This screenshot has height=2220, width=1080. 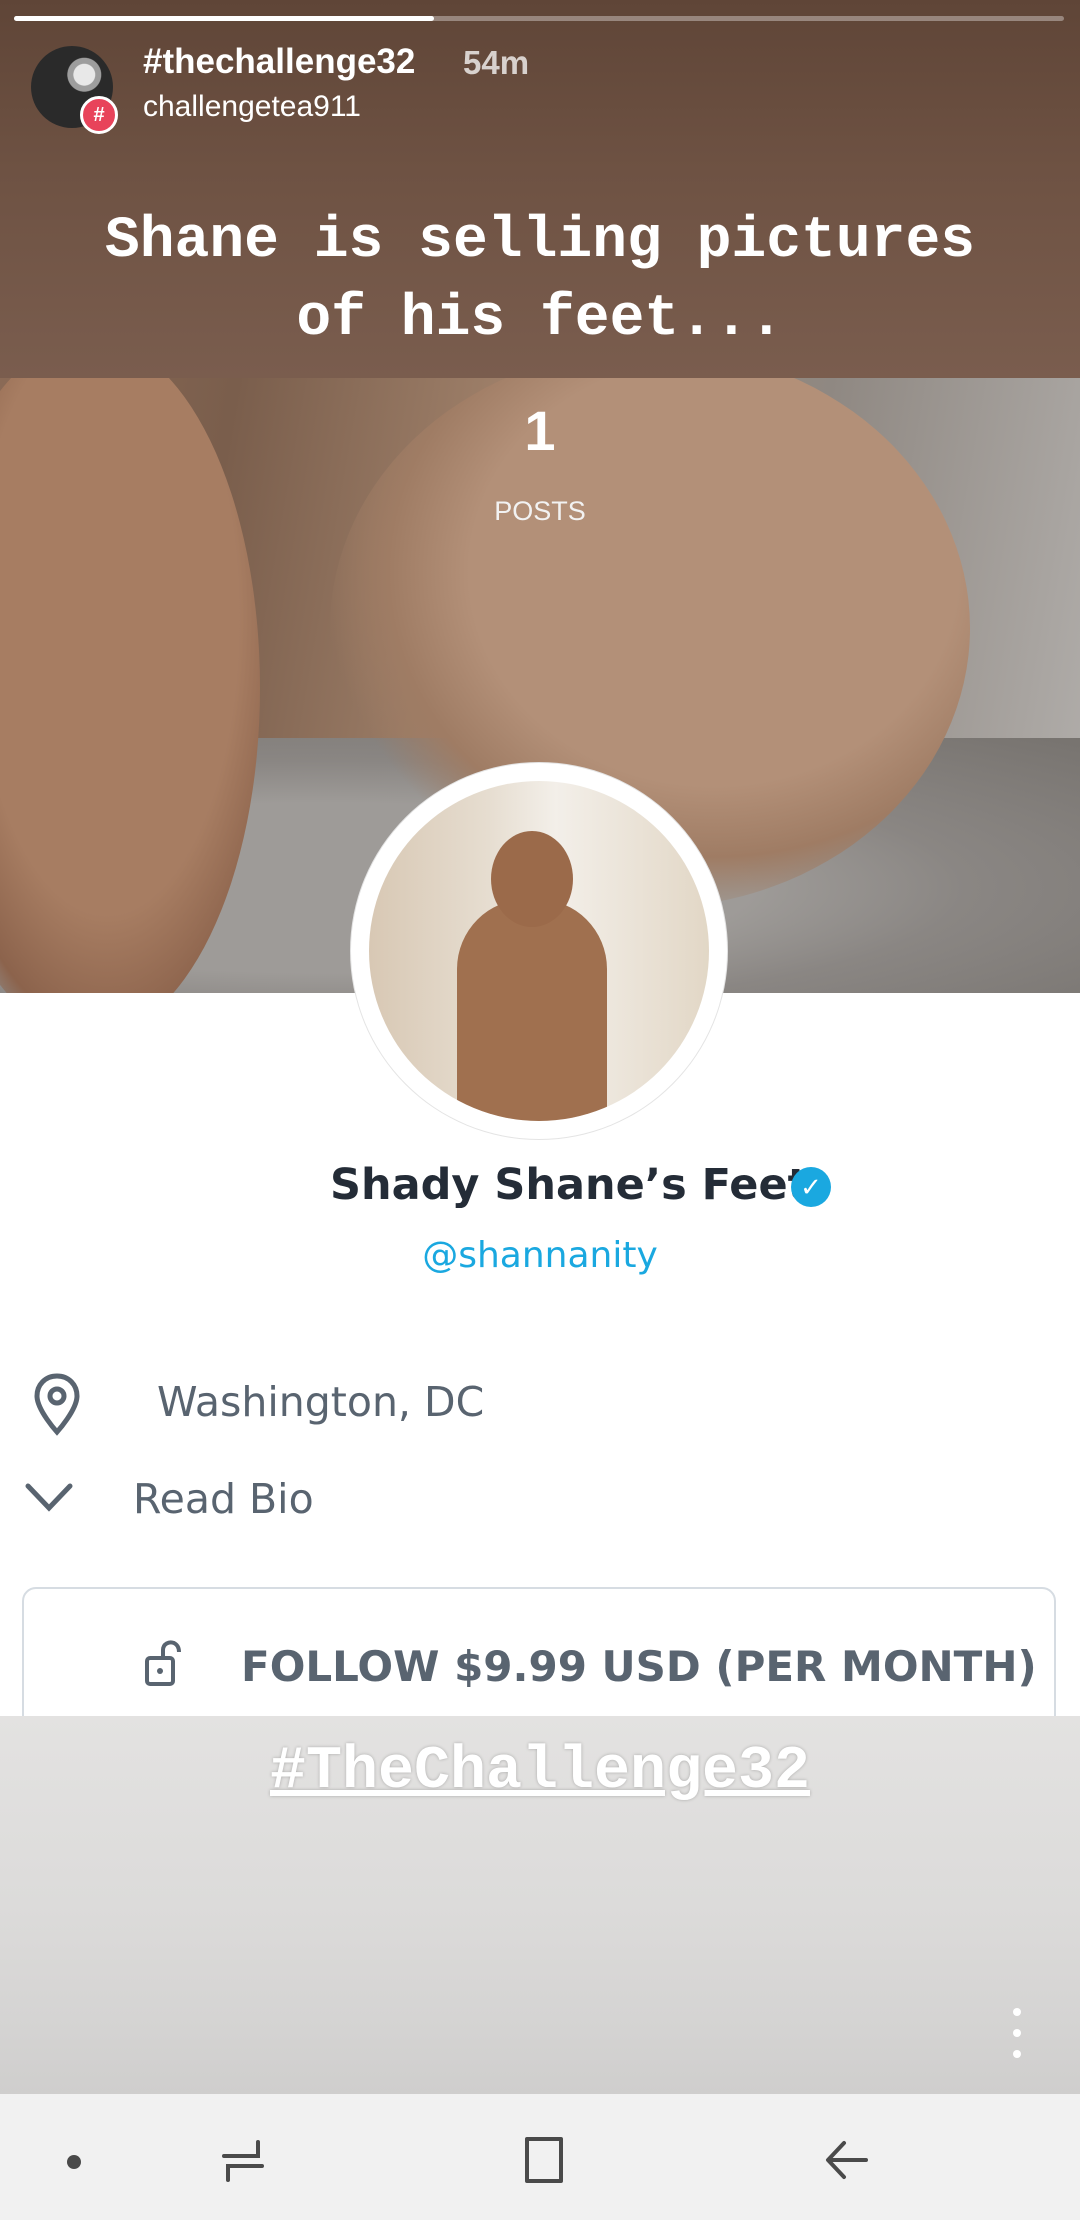 What do you see at coordinates (163, 1663) in the screenshot?
I see `unlock-icon` at bounding box center [163, 1663].